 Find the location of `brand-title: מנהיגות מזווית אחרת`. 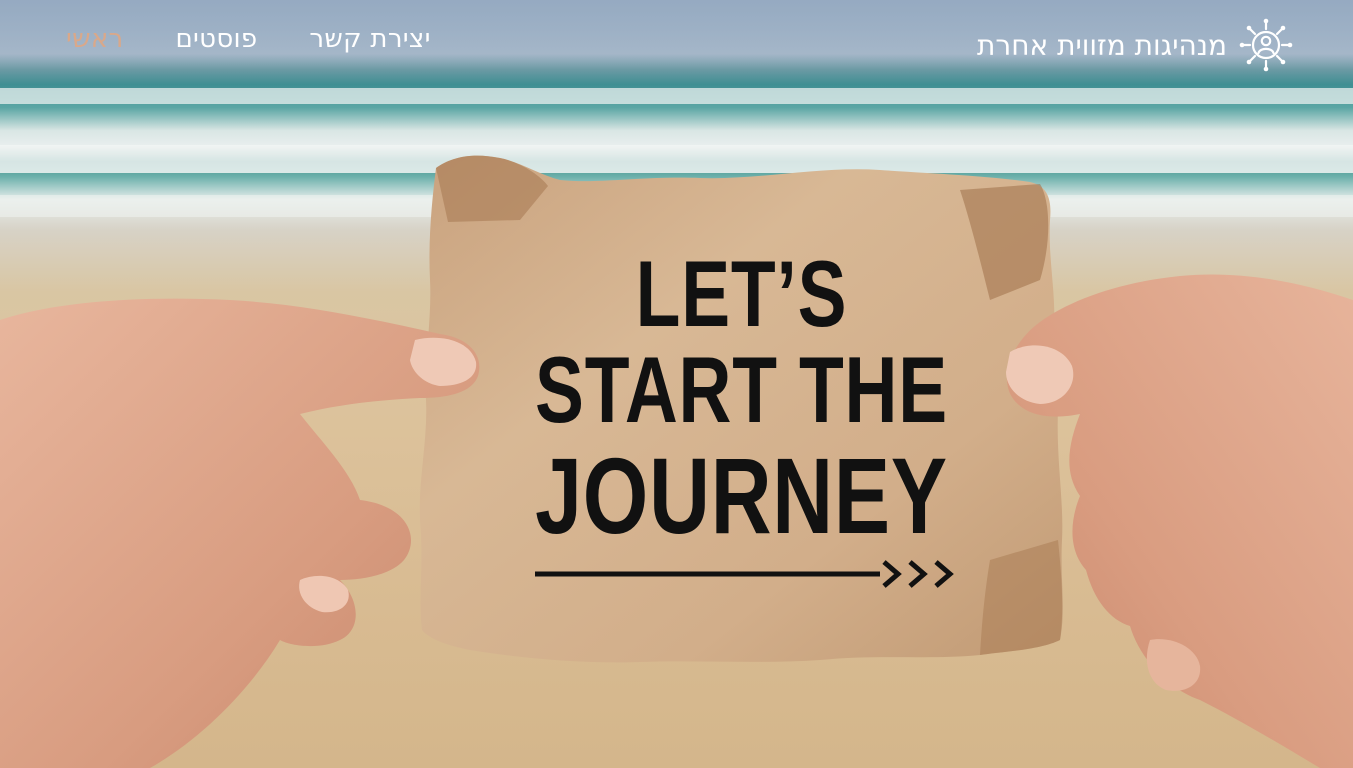

brand-title: מנהיגות מזווית אחרת is located at coordinates (1102, 45).